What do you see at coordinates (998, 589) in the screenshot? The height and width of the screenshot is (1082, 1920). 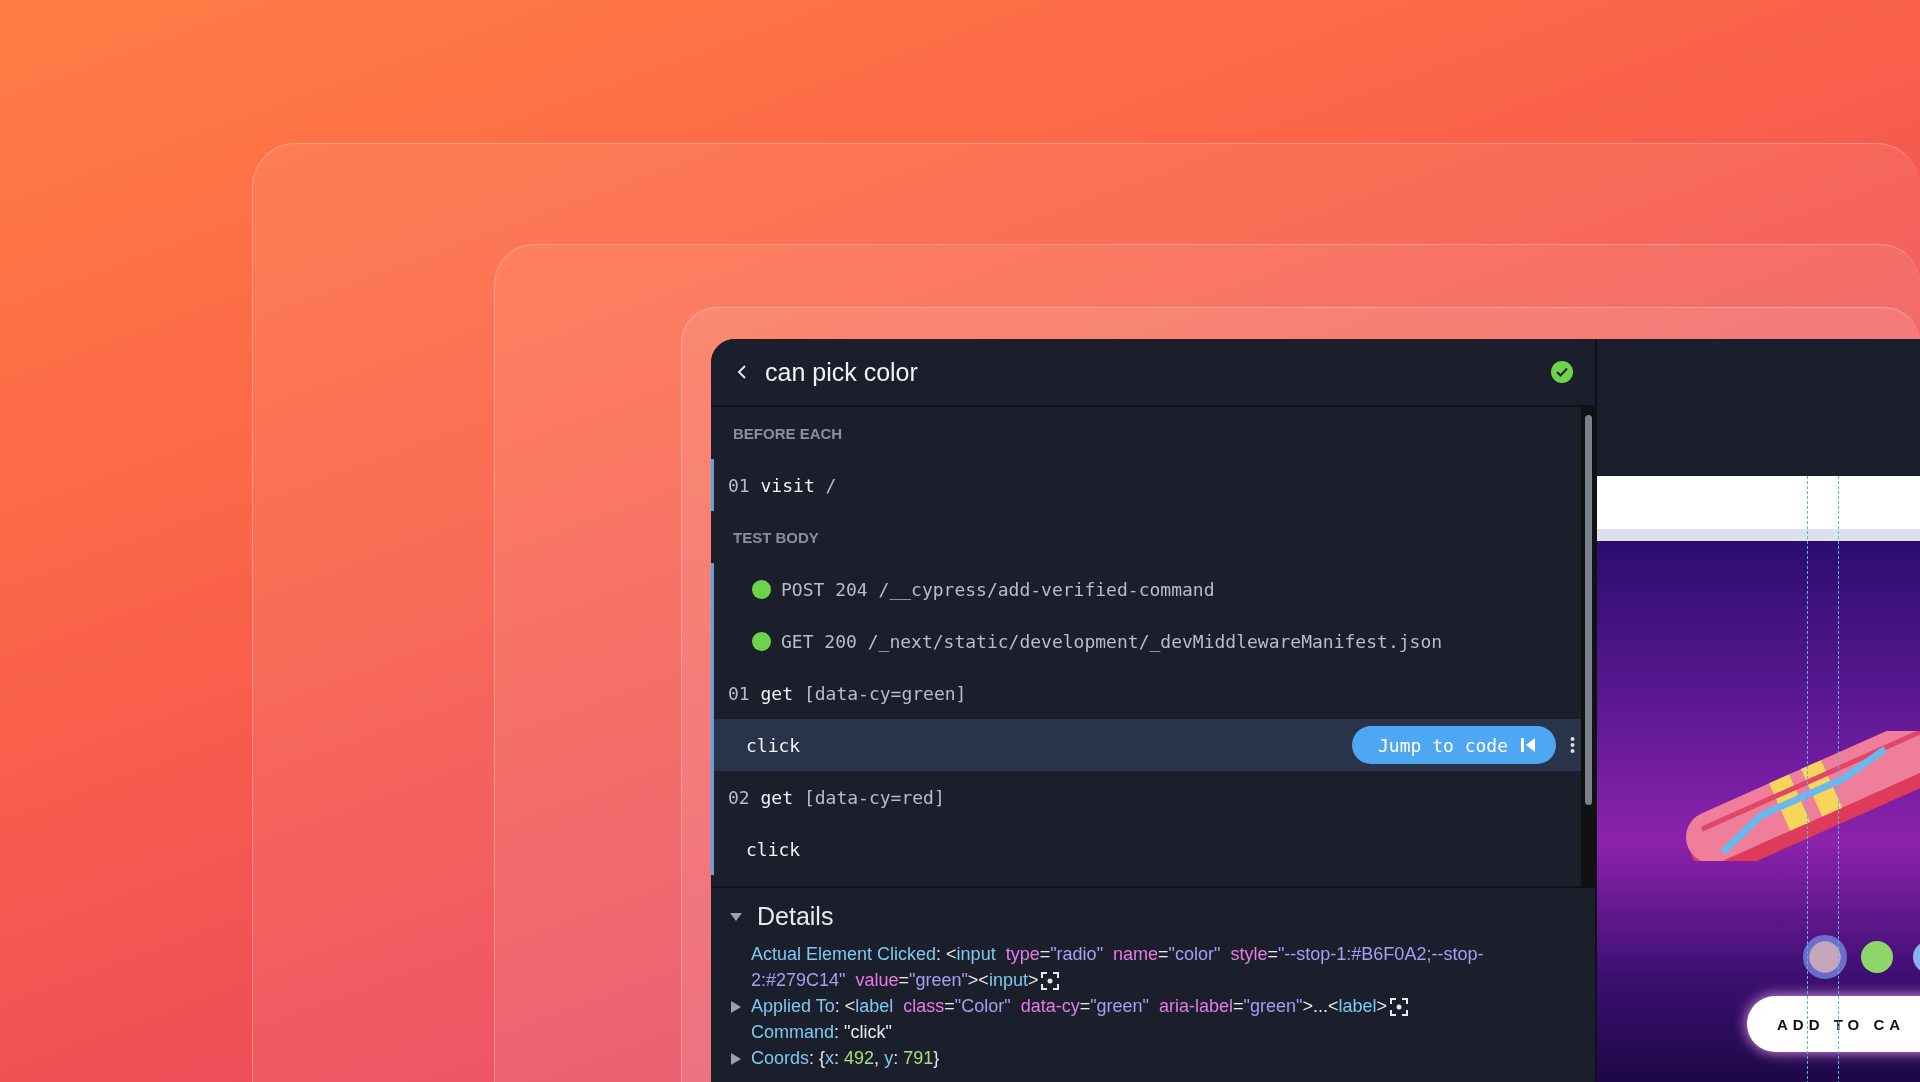 I see `request-text: POST 204 /__cypress/add-verified-command` at bounding box center [998, 589].